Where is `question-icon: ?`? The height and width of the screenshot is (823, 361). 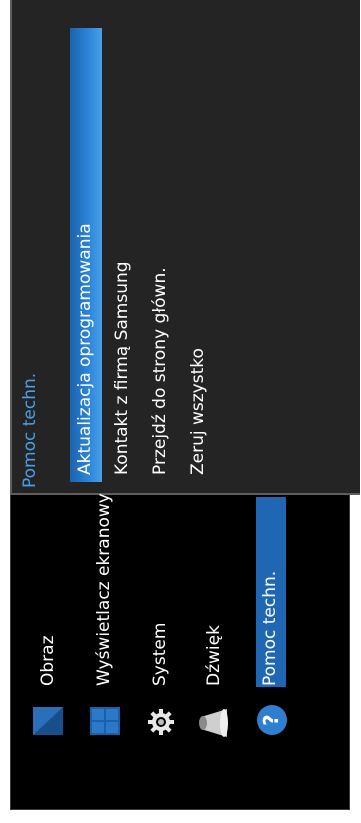
question-icon: ? is located at coordinates (272, 720).